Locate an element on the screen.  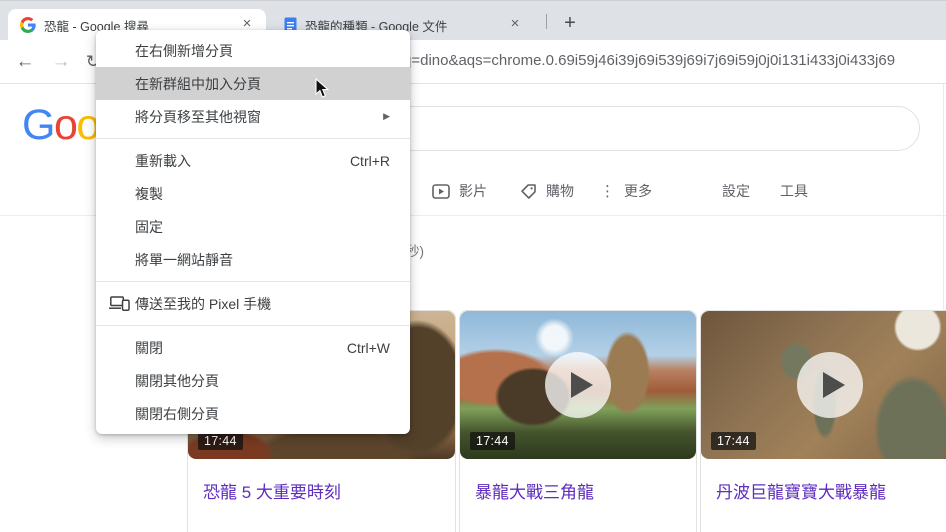
devices-icon is located at coordinates (119, 303).